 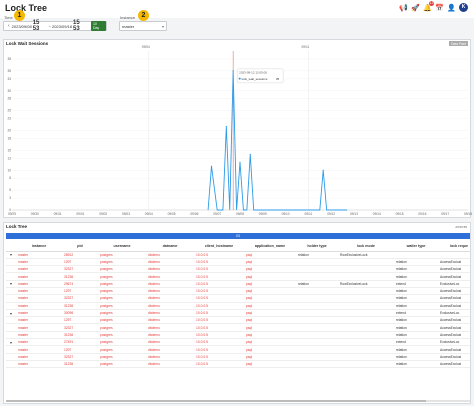 I want to click on cell-pid: 1297, so click(x=80, y=320).